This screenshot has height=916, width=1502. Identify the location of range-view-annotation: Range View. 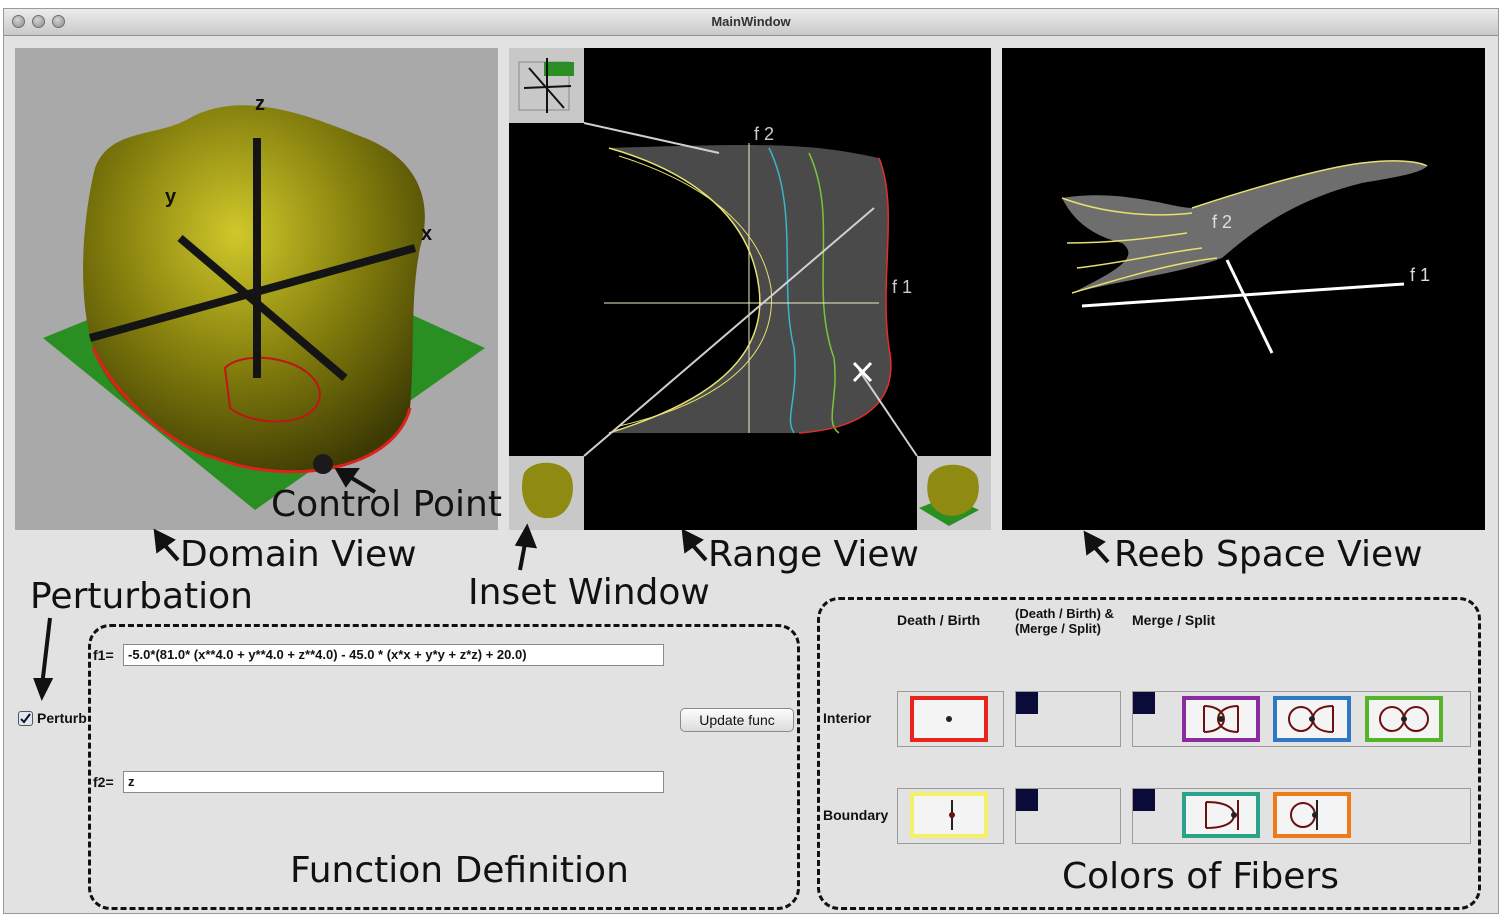
(813, 554).